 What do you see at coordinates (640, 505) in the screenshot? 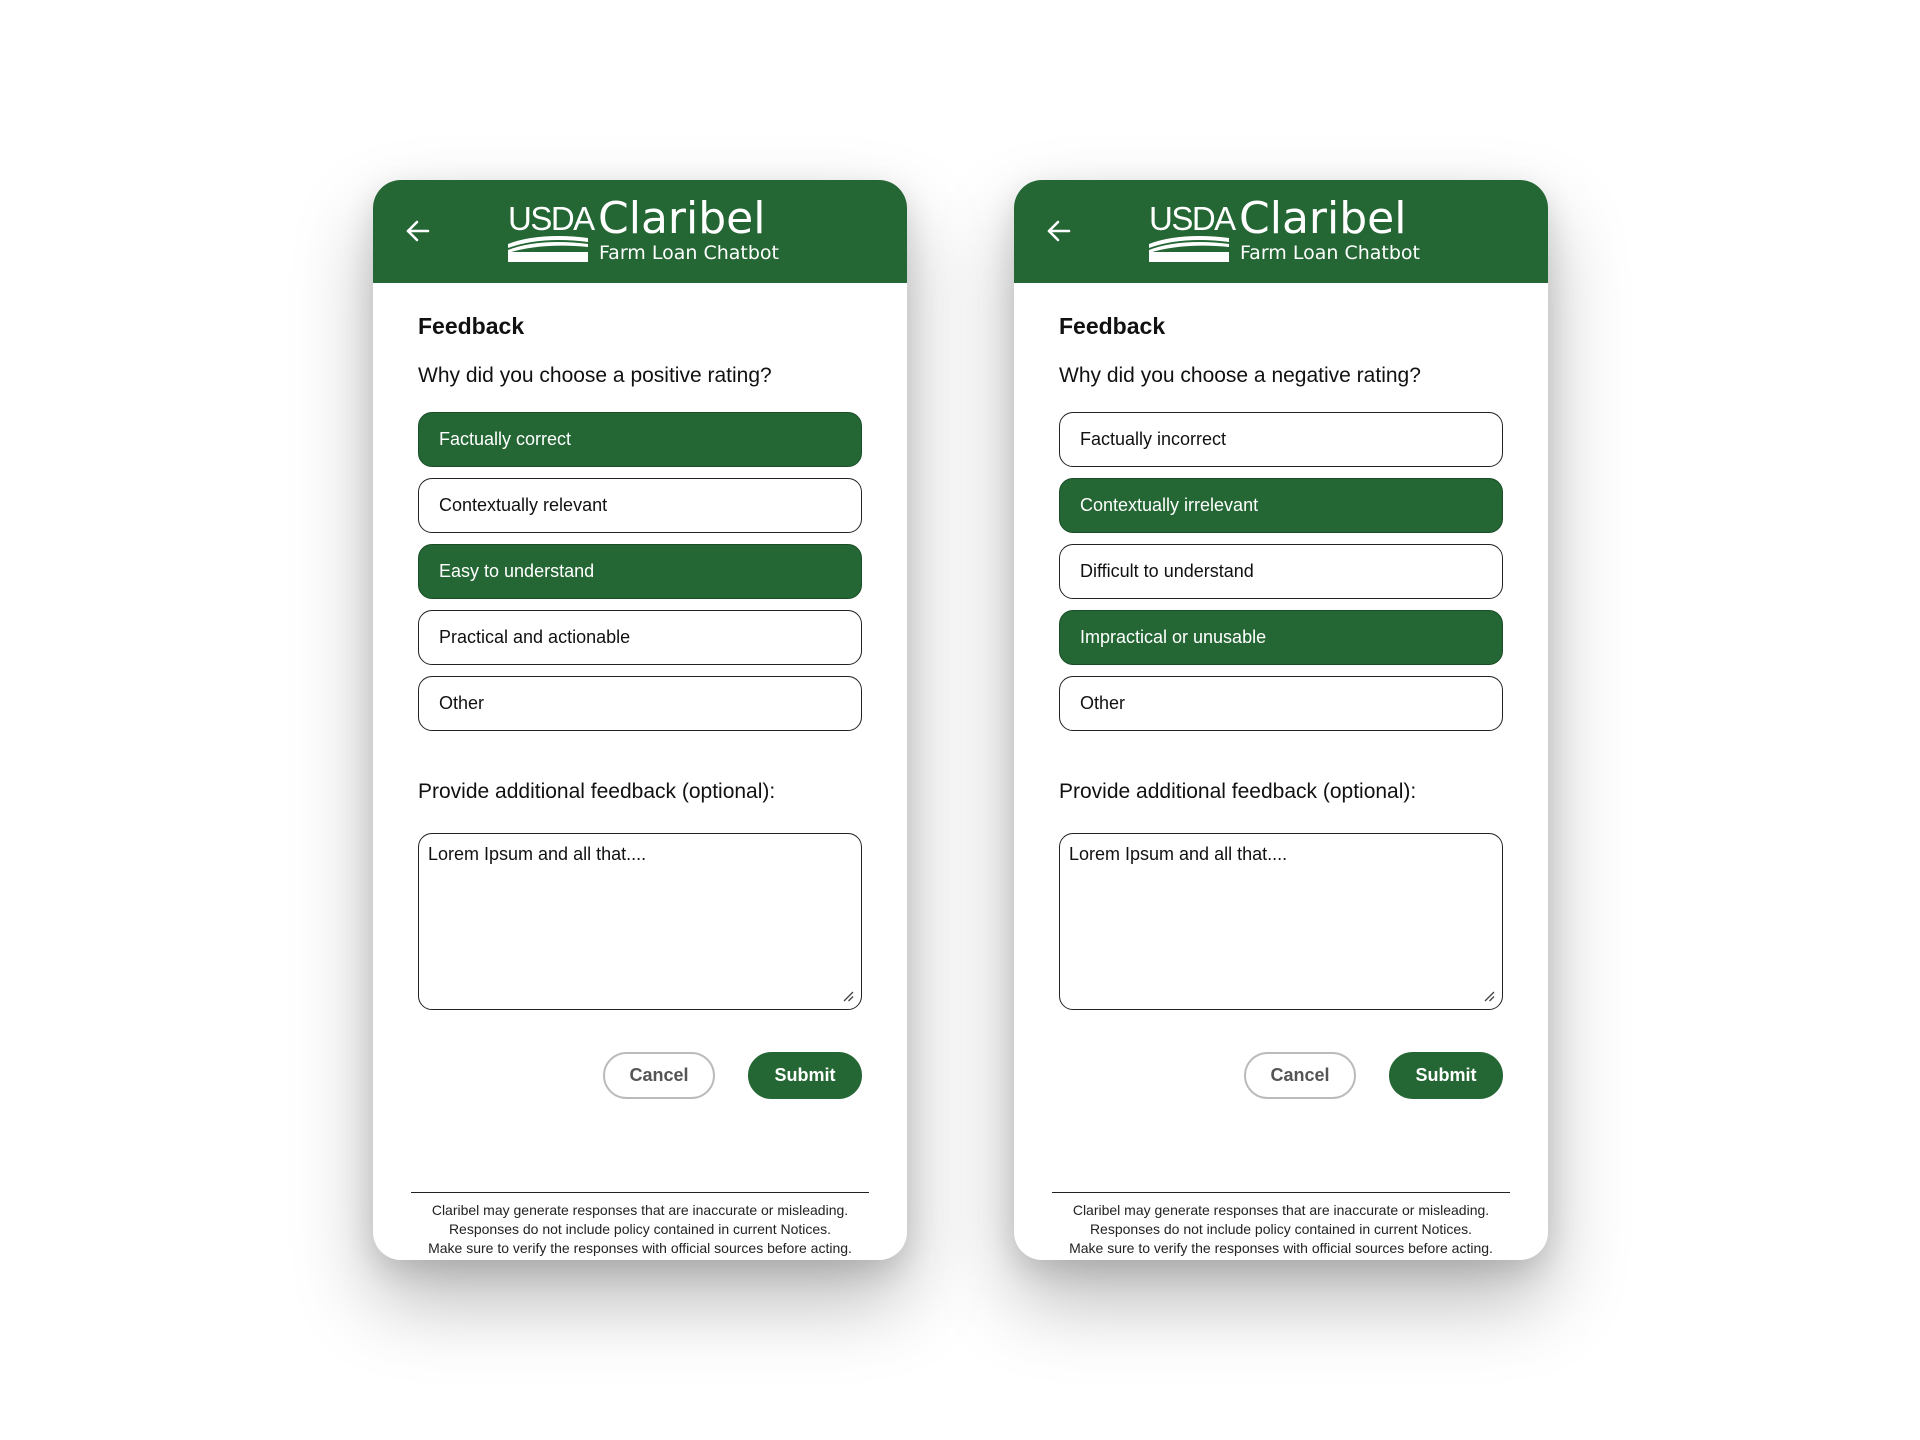
I see `option-contextually-relevant: Contextually relevant` at bounding box center [640, 505].